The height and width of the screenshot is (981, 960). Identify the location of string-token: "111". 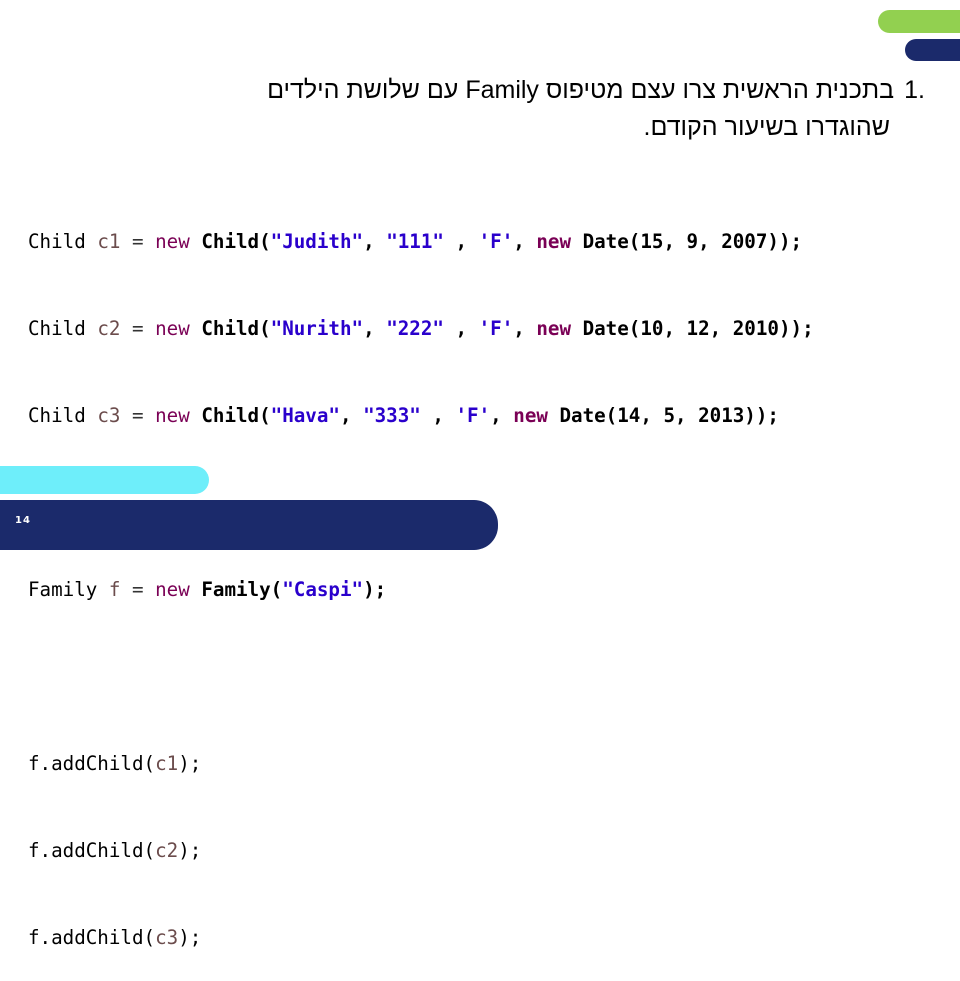
(415, 241).